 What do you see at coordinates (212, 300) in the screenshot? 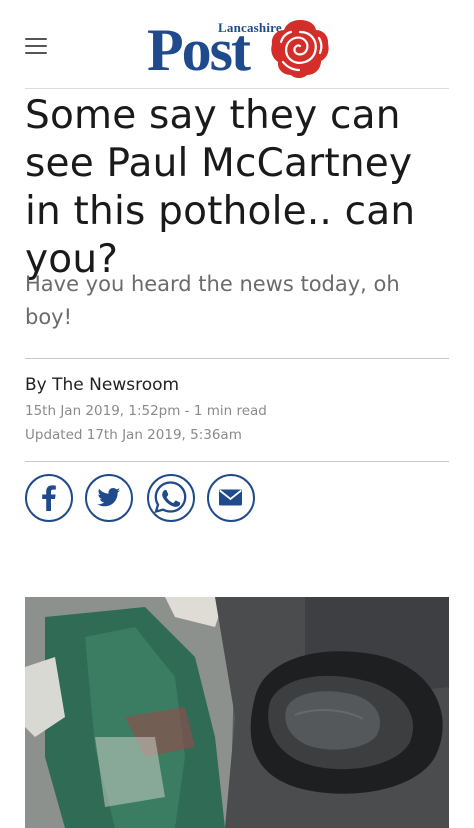
I see `article-standfirst: Have you heard the news today, oh boy!` at bounding box center [212, 300].